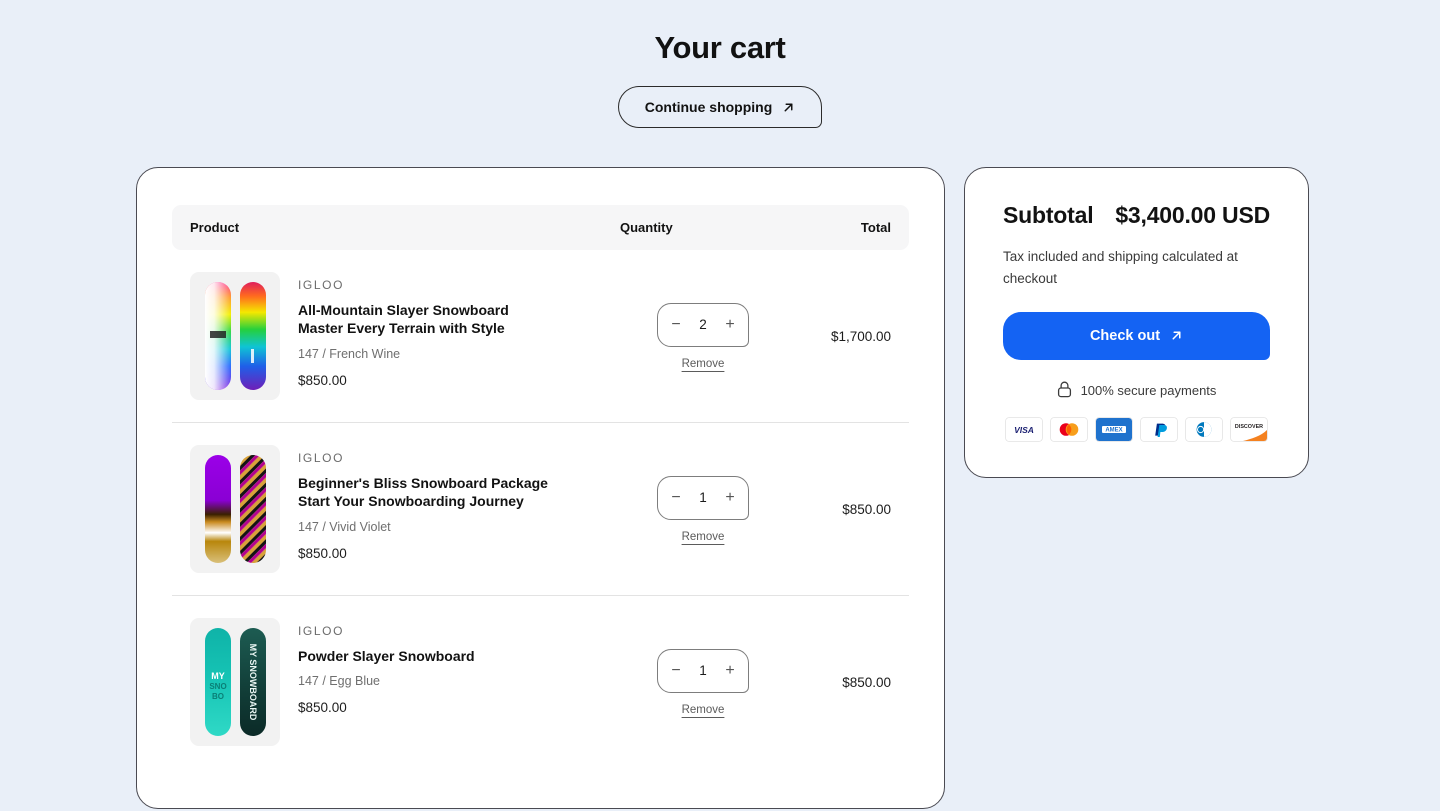 The height and width of the screenshot is (811, 1440). I want to click on checkout-button: Check out, so click(1136, 335).